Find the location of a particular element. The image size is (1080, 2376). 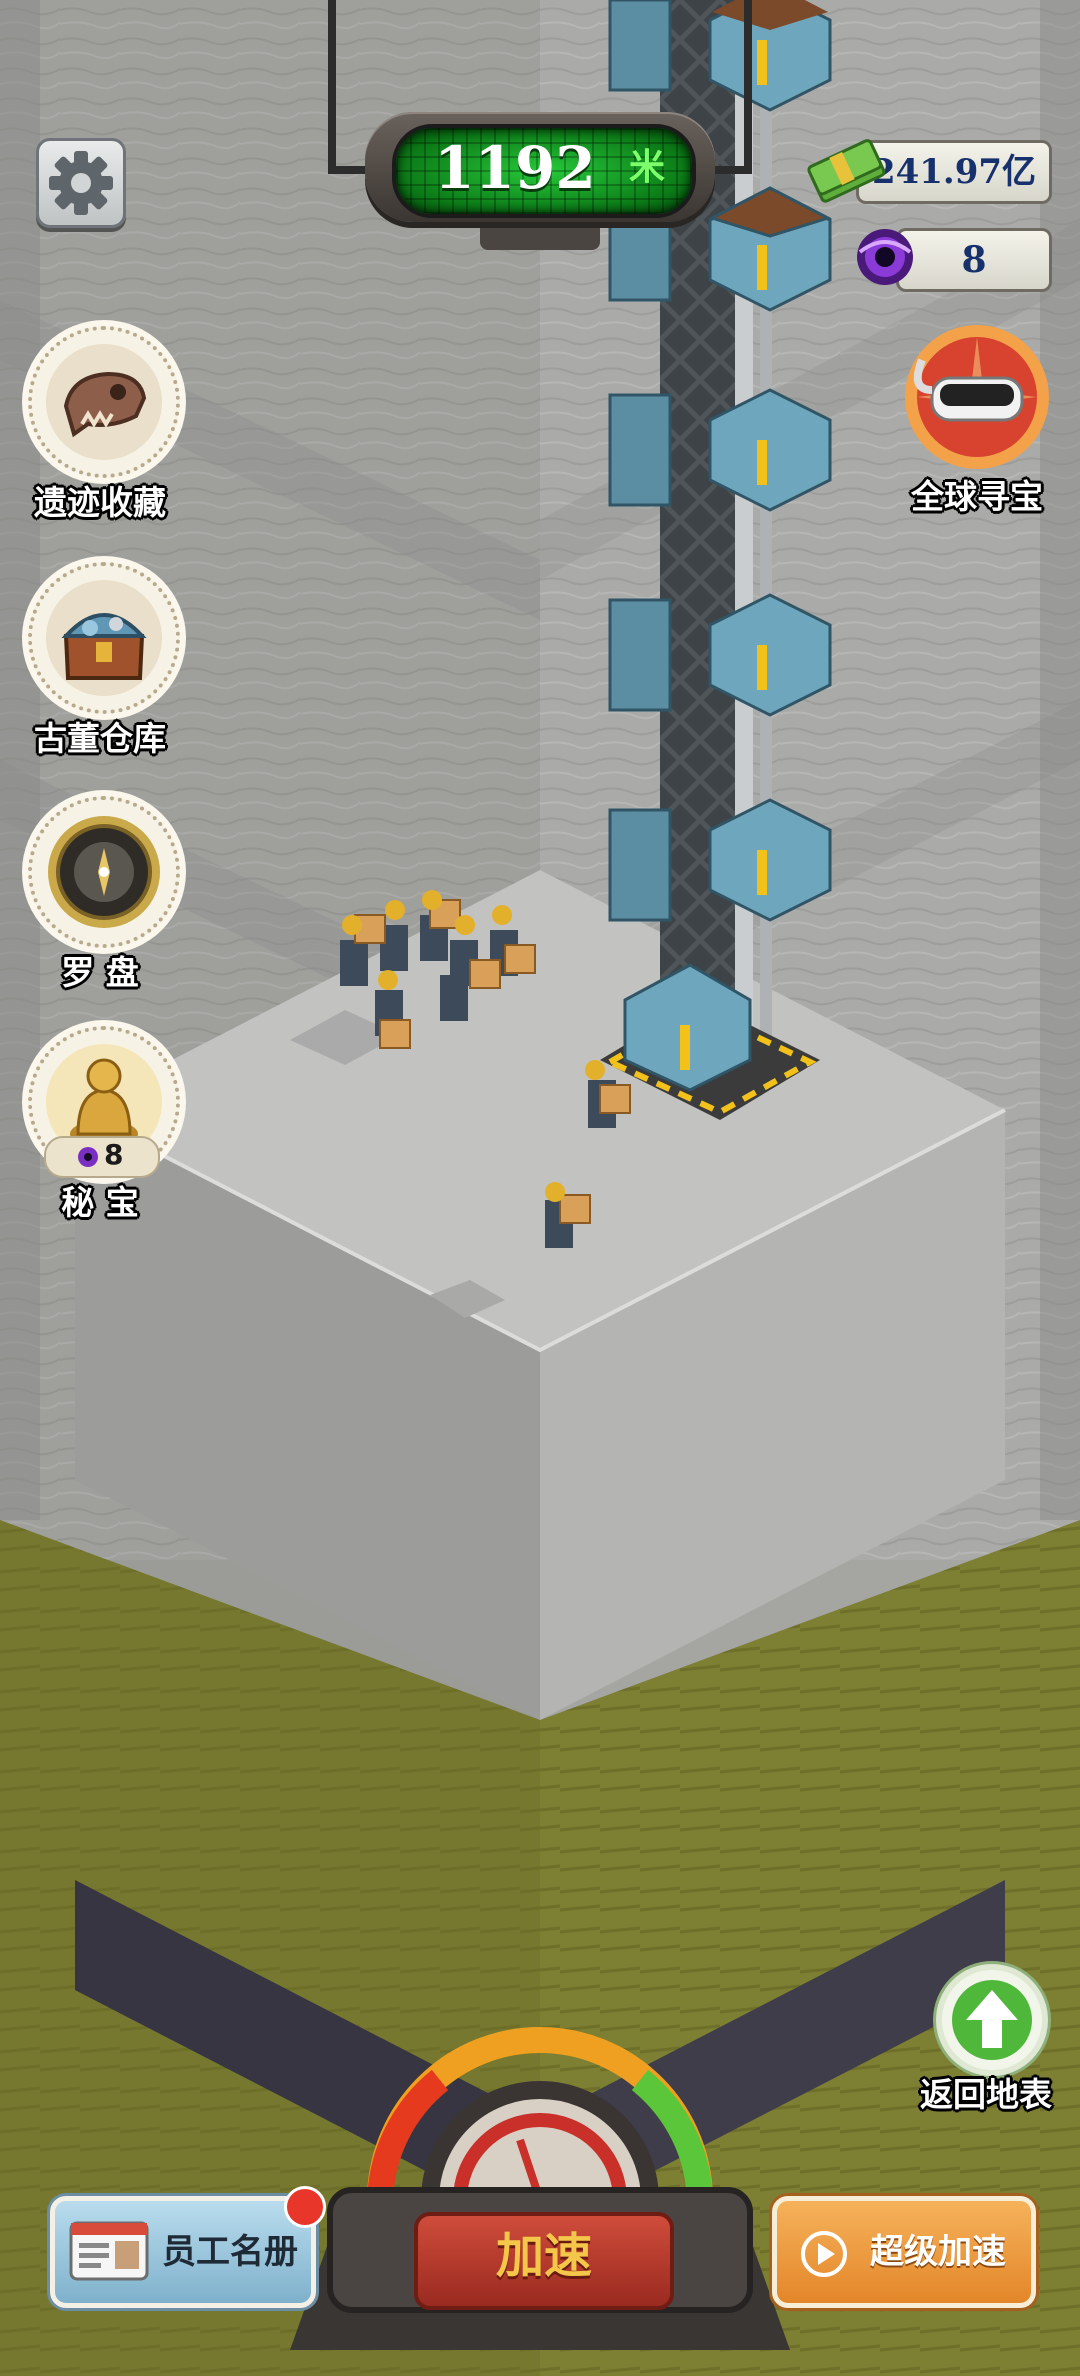

money-value: 241.97亿 is located at coordinates (954, 172).